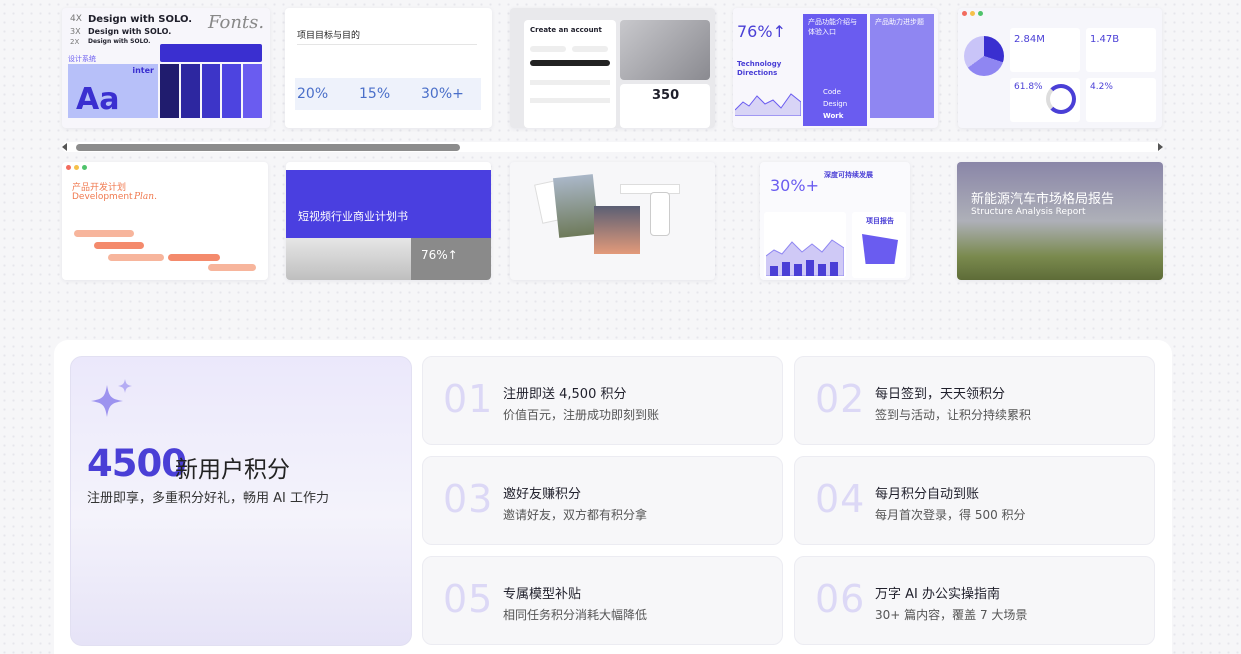 The height and width of the screenshot is (654, 1241). What do you see at coordinates (76, 19) in the screenshot?
I see `scale-4x: 4X` at bounding box center [76, 19].